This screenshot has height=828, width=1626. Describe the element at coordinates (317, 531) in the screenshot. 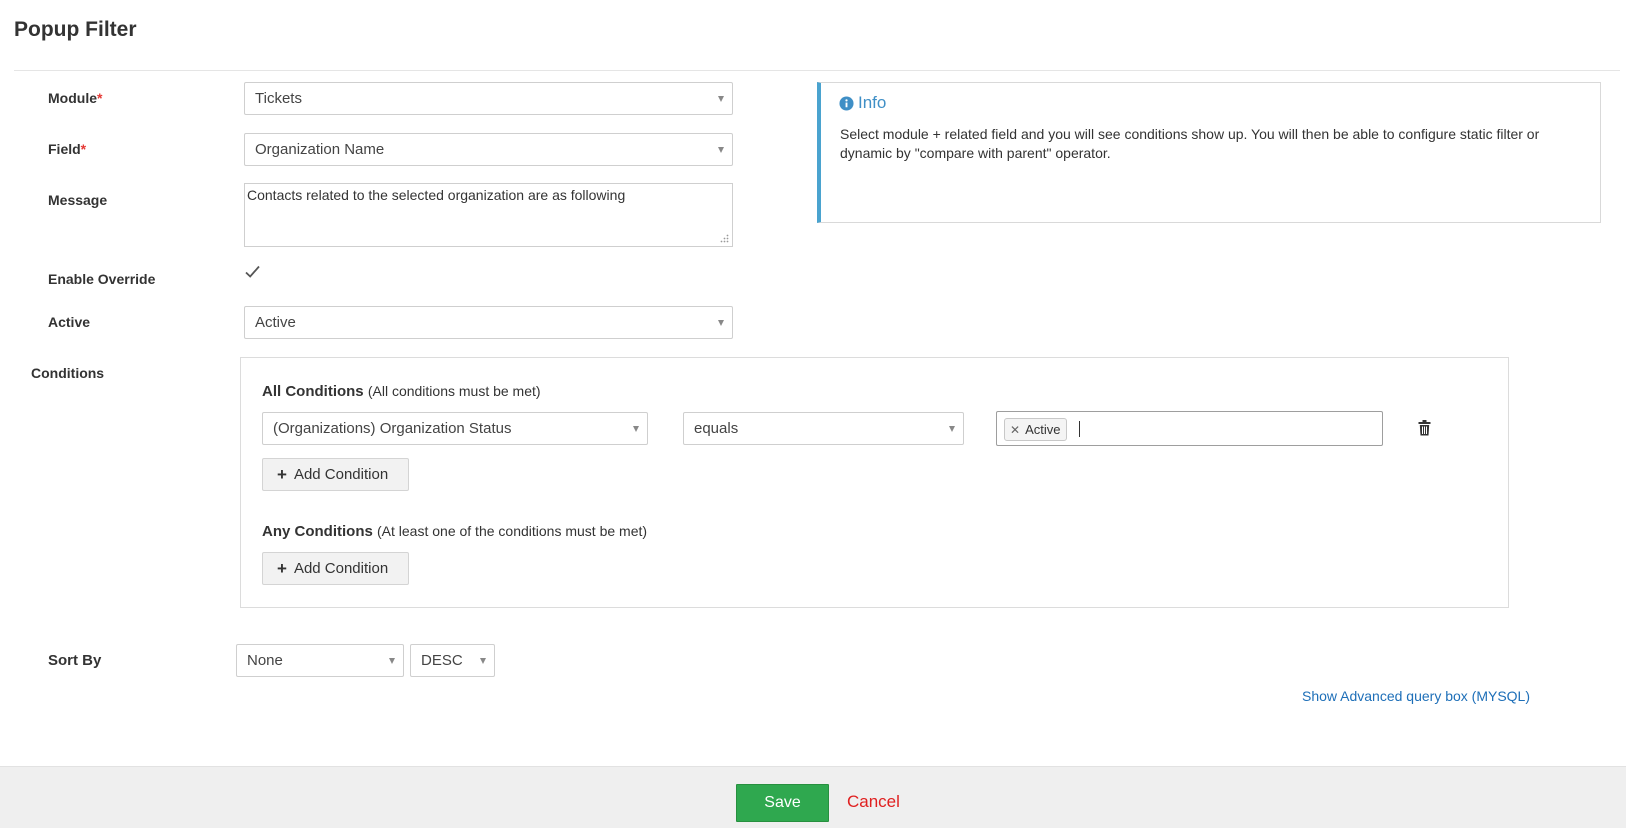

I see `any-conditions-title: Any Conditions` at that location.